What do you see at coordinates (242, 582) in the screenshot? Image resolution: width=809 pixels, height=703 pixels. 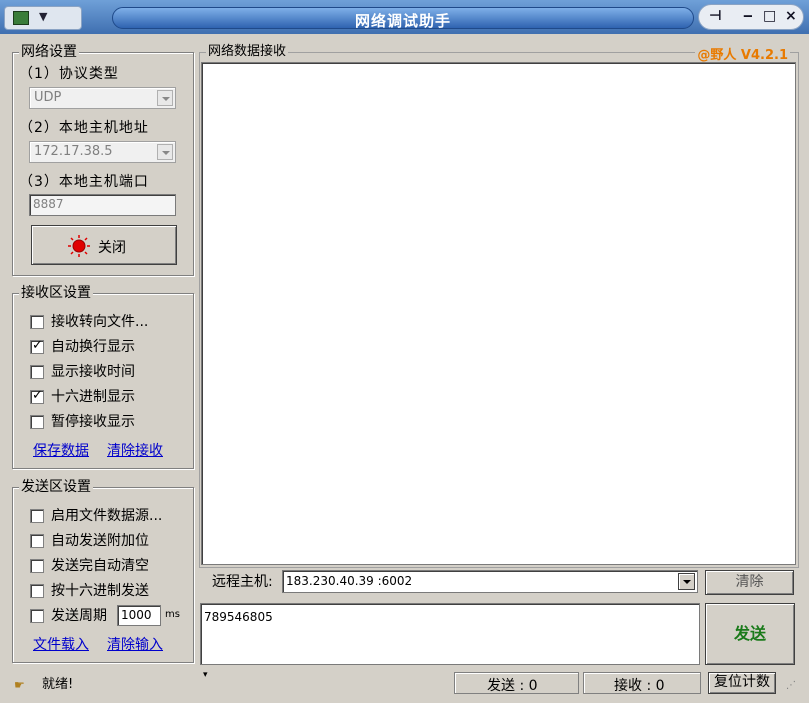 I see `remote-host-label: 远程主机:` at bounding box center [242, 582].